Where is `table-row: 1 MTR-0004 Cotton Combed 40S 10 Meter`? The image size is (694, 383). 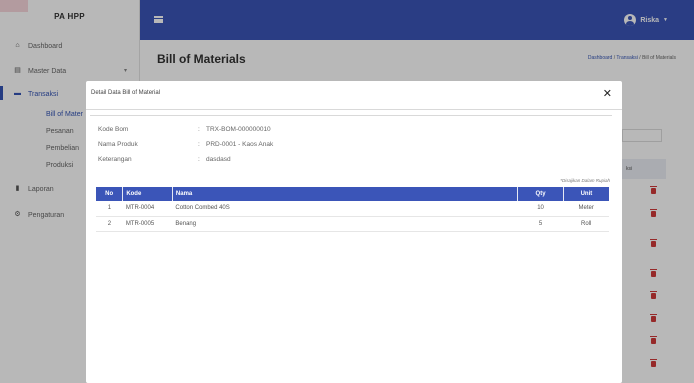 table-row: 1 MTR-0004 Cotton Combed 40S 10 Meter is located at coordinates (352, 209).